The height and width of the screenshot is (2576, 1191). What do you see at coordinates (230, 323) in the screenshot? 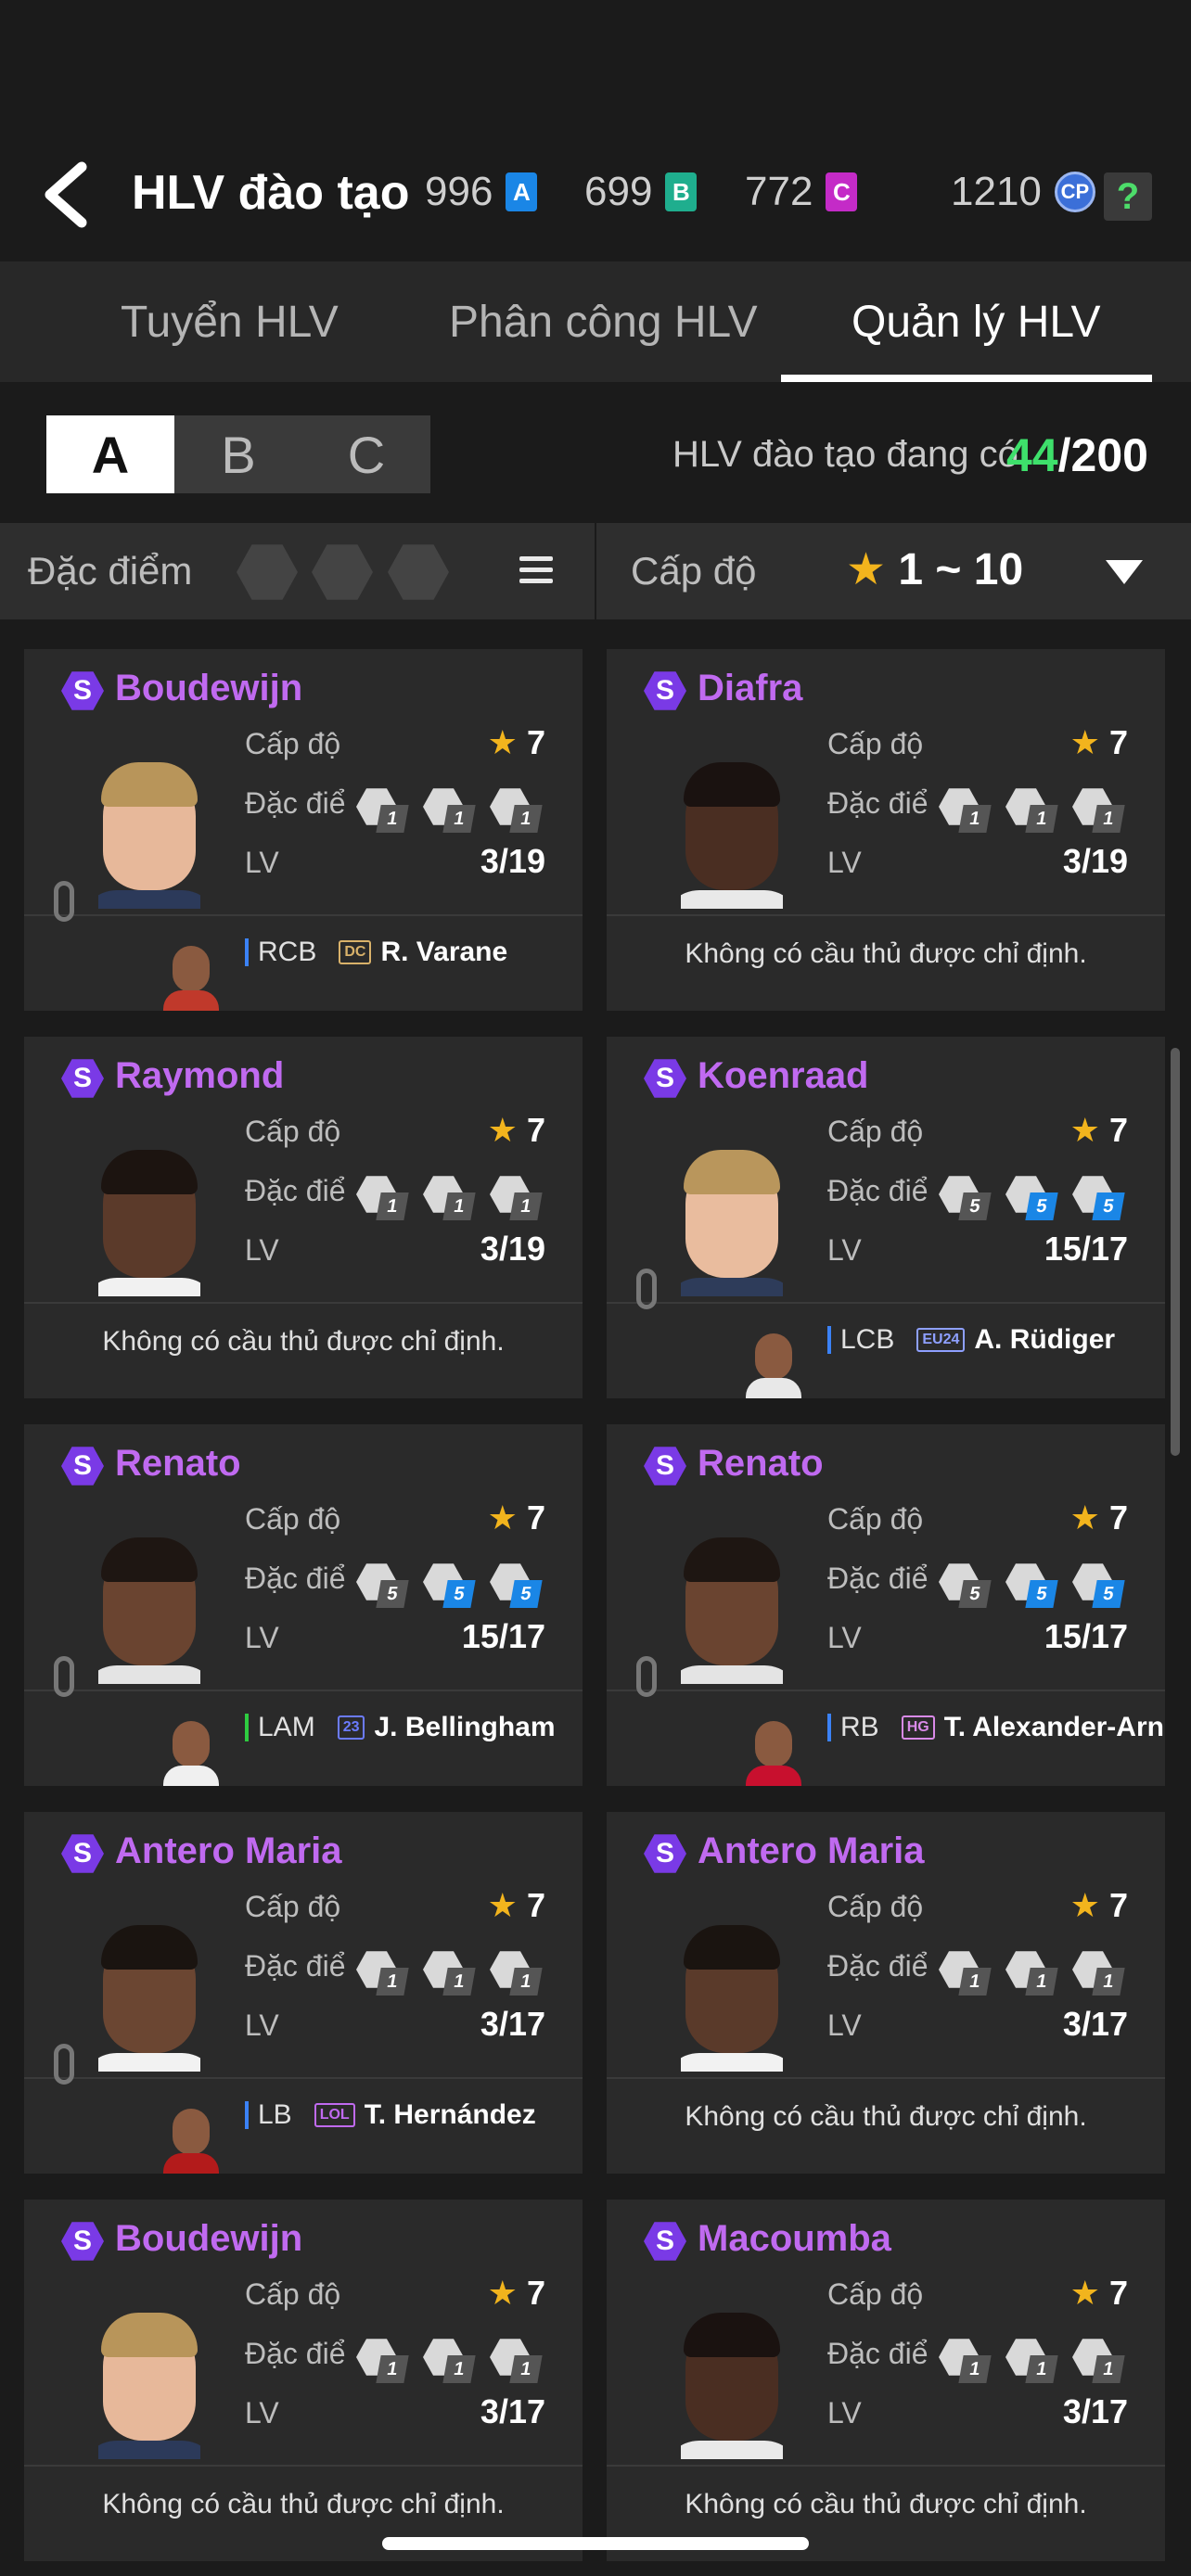
I see `tab-recruit: Tuyển HLV` at bounding box center [230, 323].